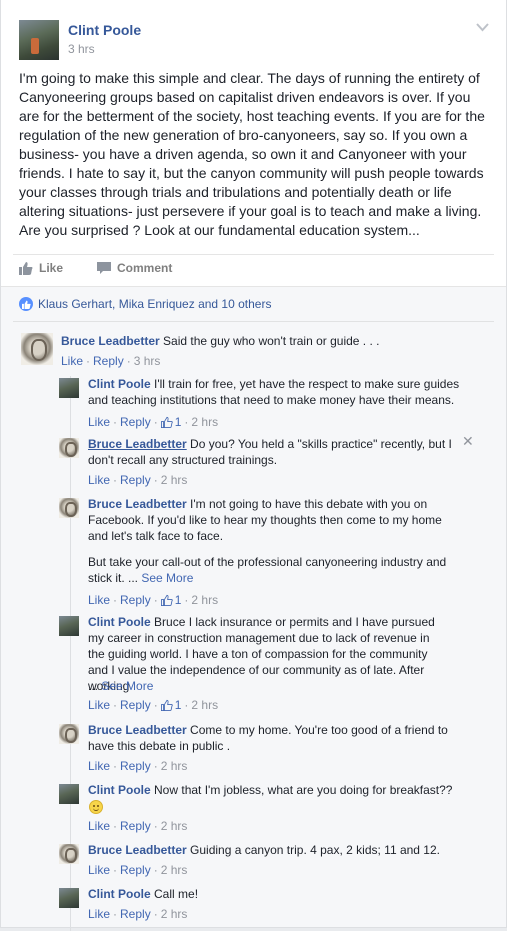 Image resolution: width=507 pixels, height=931 pixels. Describe the element at coordinates (104, 30) in the screenshot. I see `post-author: Clint Poole` at that location.